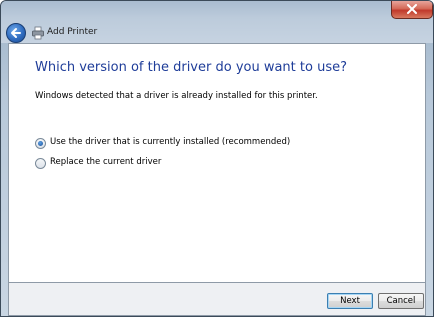 Image resolution: width=434 pixels, height=317 pixels. I want to click on cancel-button: Cancel, so click(401, 301).